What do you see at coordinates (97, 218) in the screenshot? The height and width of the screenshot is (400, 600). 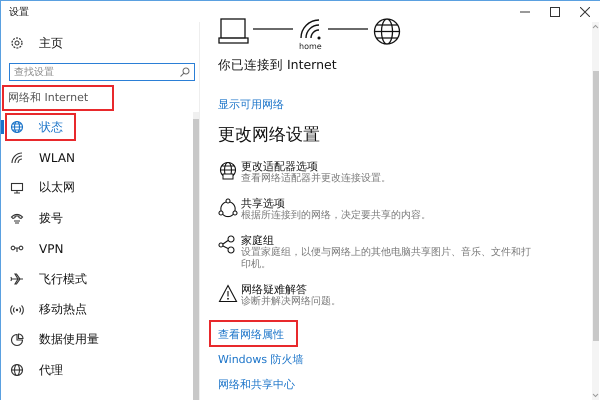 I see `sidebar-item: 拨号` at bounding box center [97, 218].